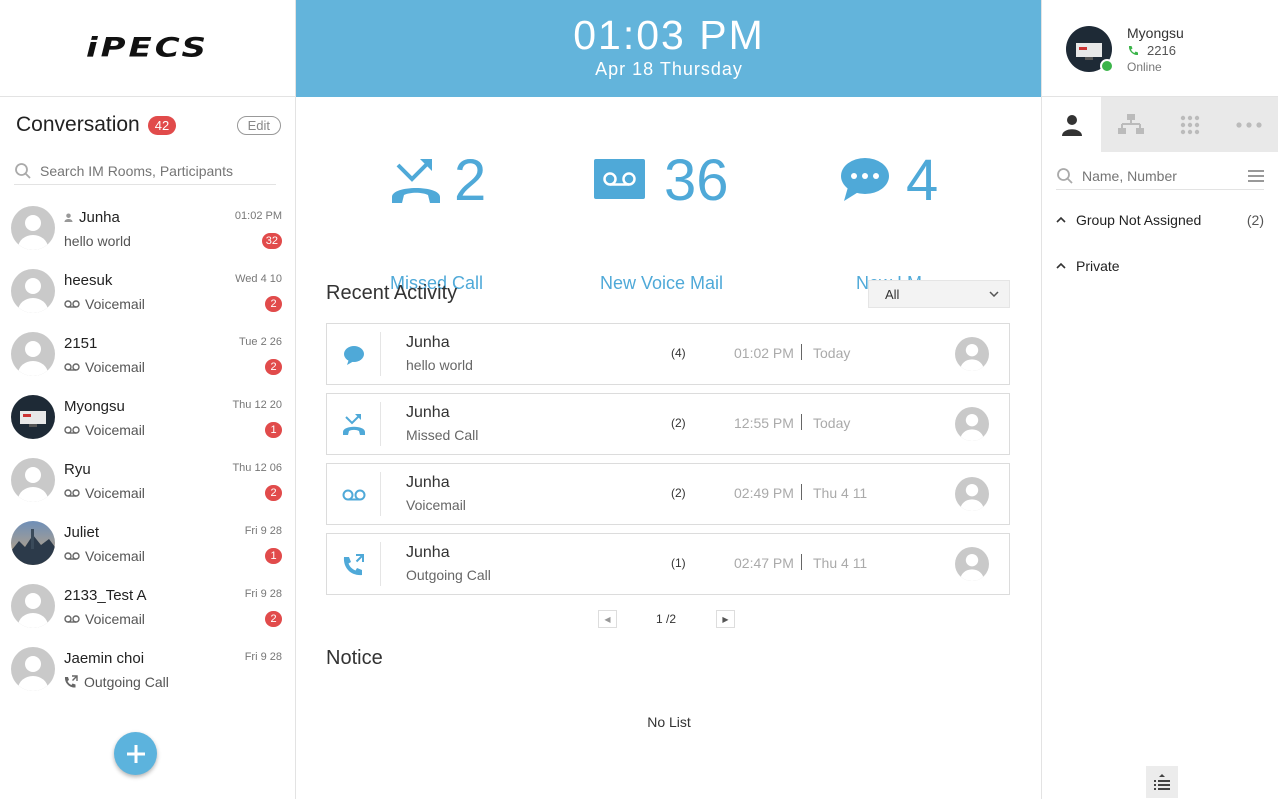 This screenshot has width=1278, height=799. I want to click on tab-more, so click(1249, 124).